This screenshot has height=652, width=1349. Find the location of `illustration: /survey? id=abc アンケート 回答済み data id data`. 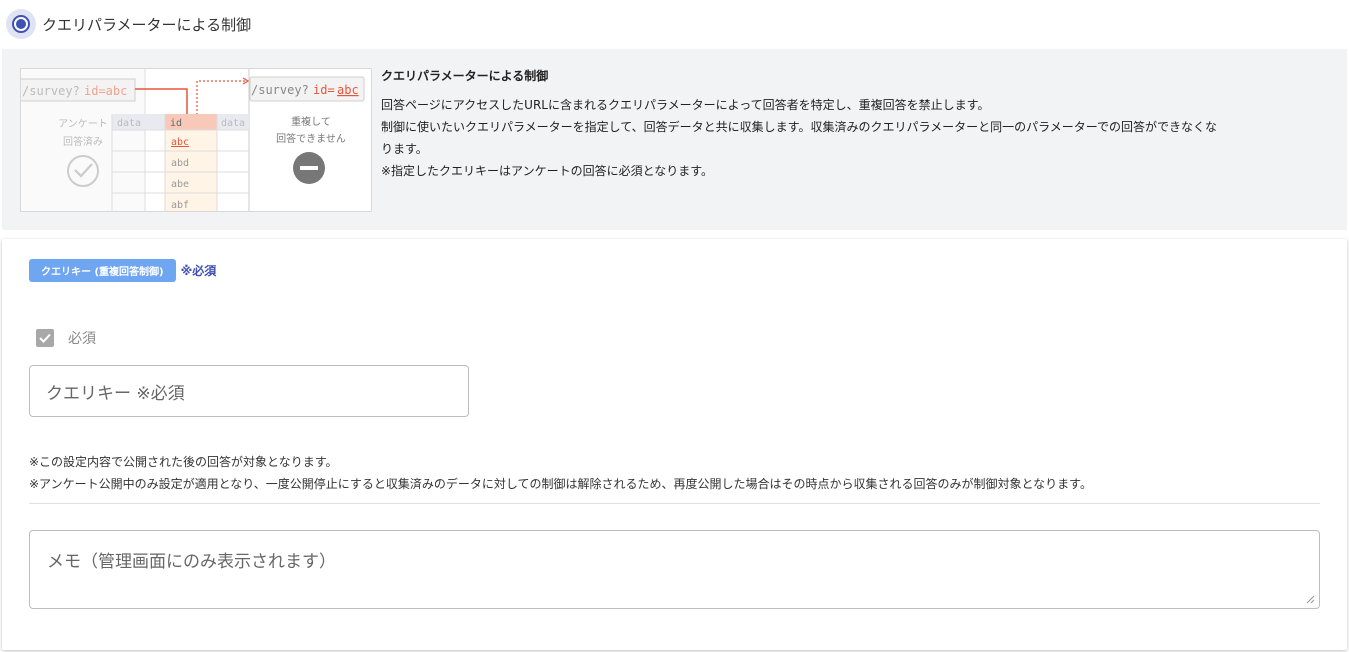

illustration: /survey? id=abc アンケート 回答済み data id data is located at coordinates (196, 140).